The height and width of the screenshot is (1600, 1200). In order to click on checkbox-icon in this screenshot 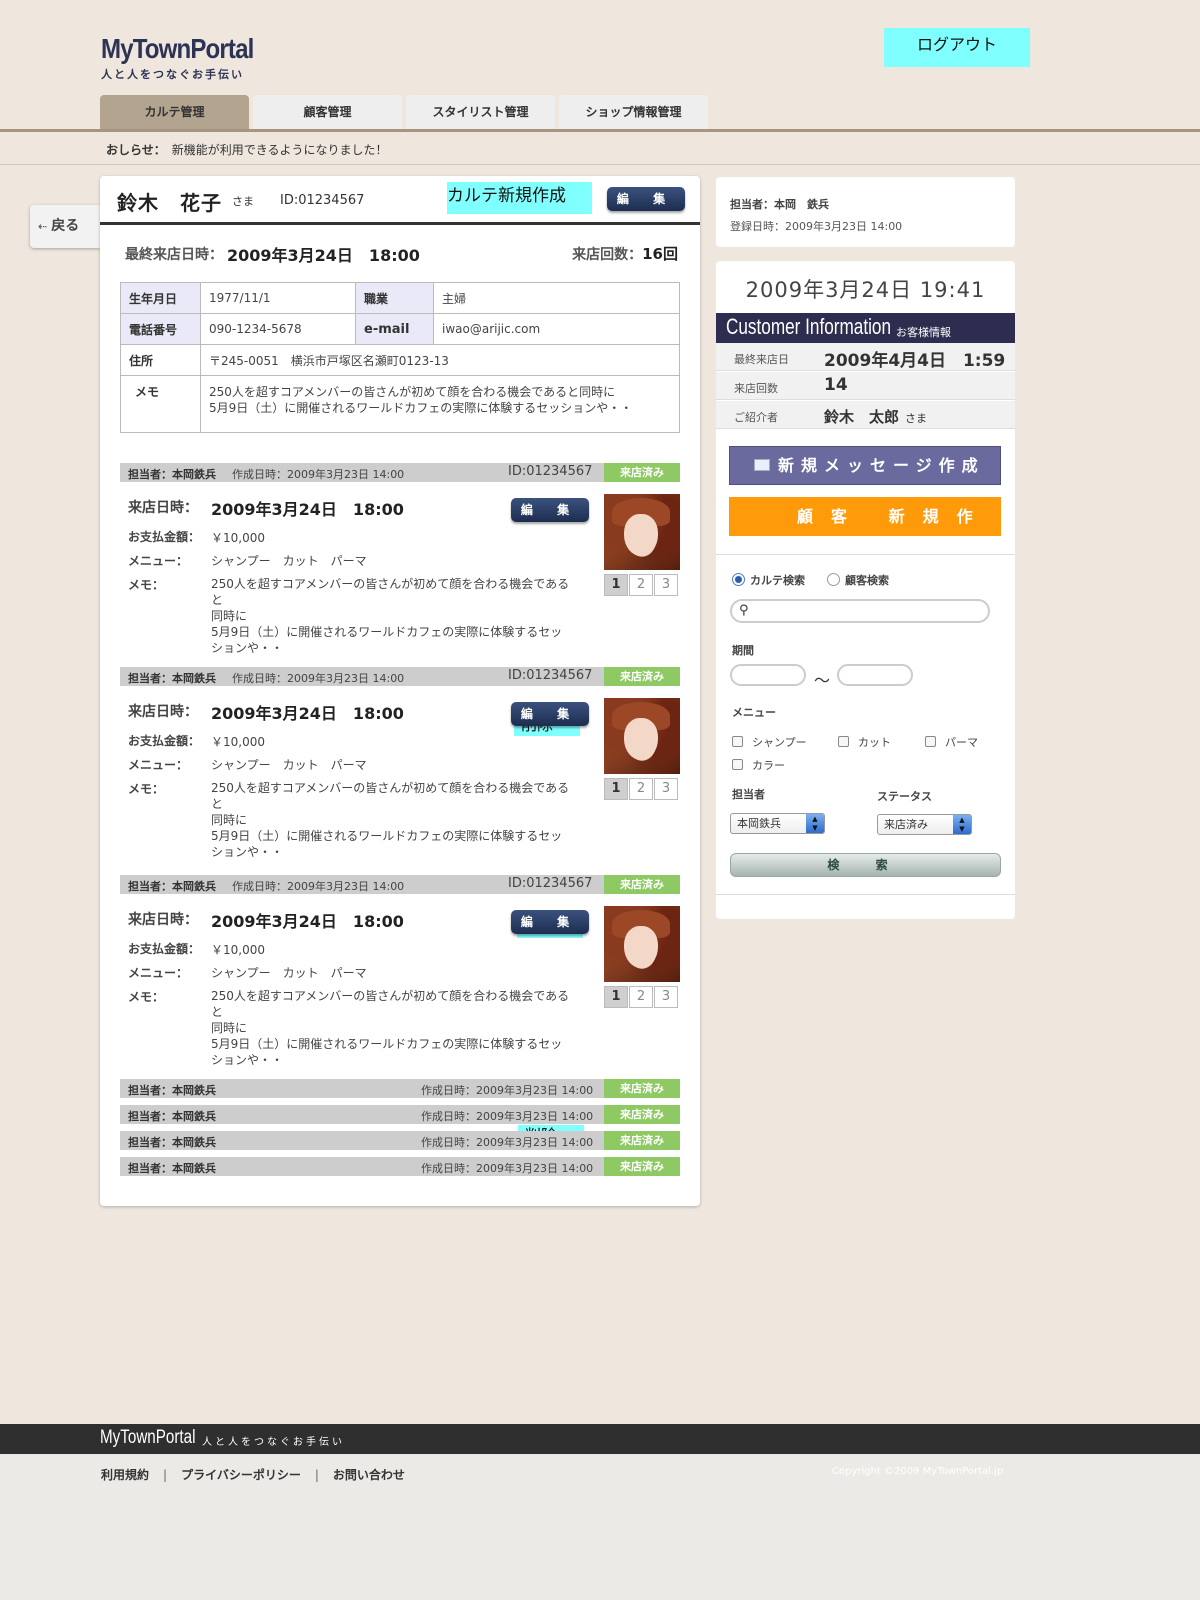, I will do `click(843, 741)`.